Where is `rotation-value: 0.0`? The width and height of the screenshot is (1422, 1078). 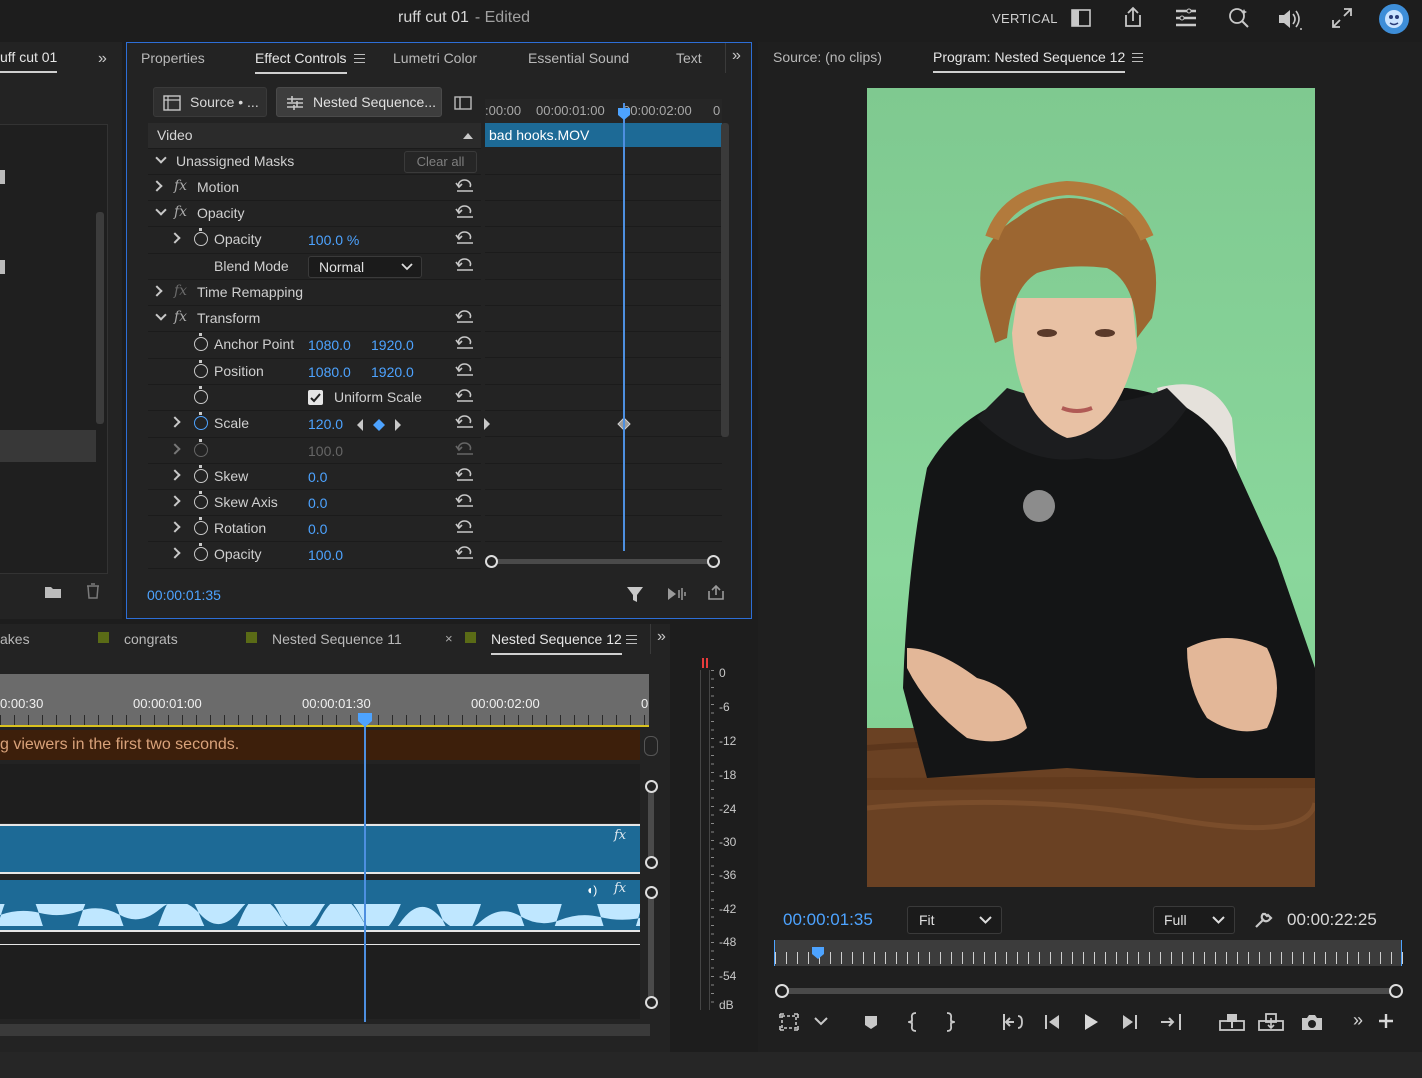 rotation-value: 0.0 is located at coordinates (317, 529).